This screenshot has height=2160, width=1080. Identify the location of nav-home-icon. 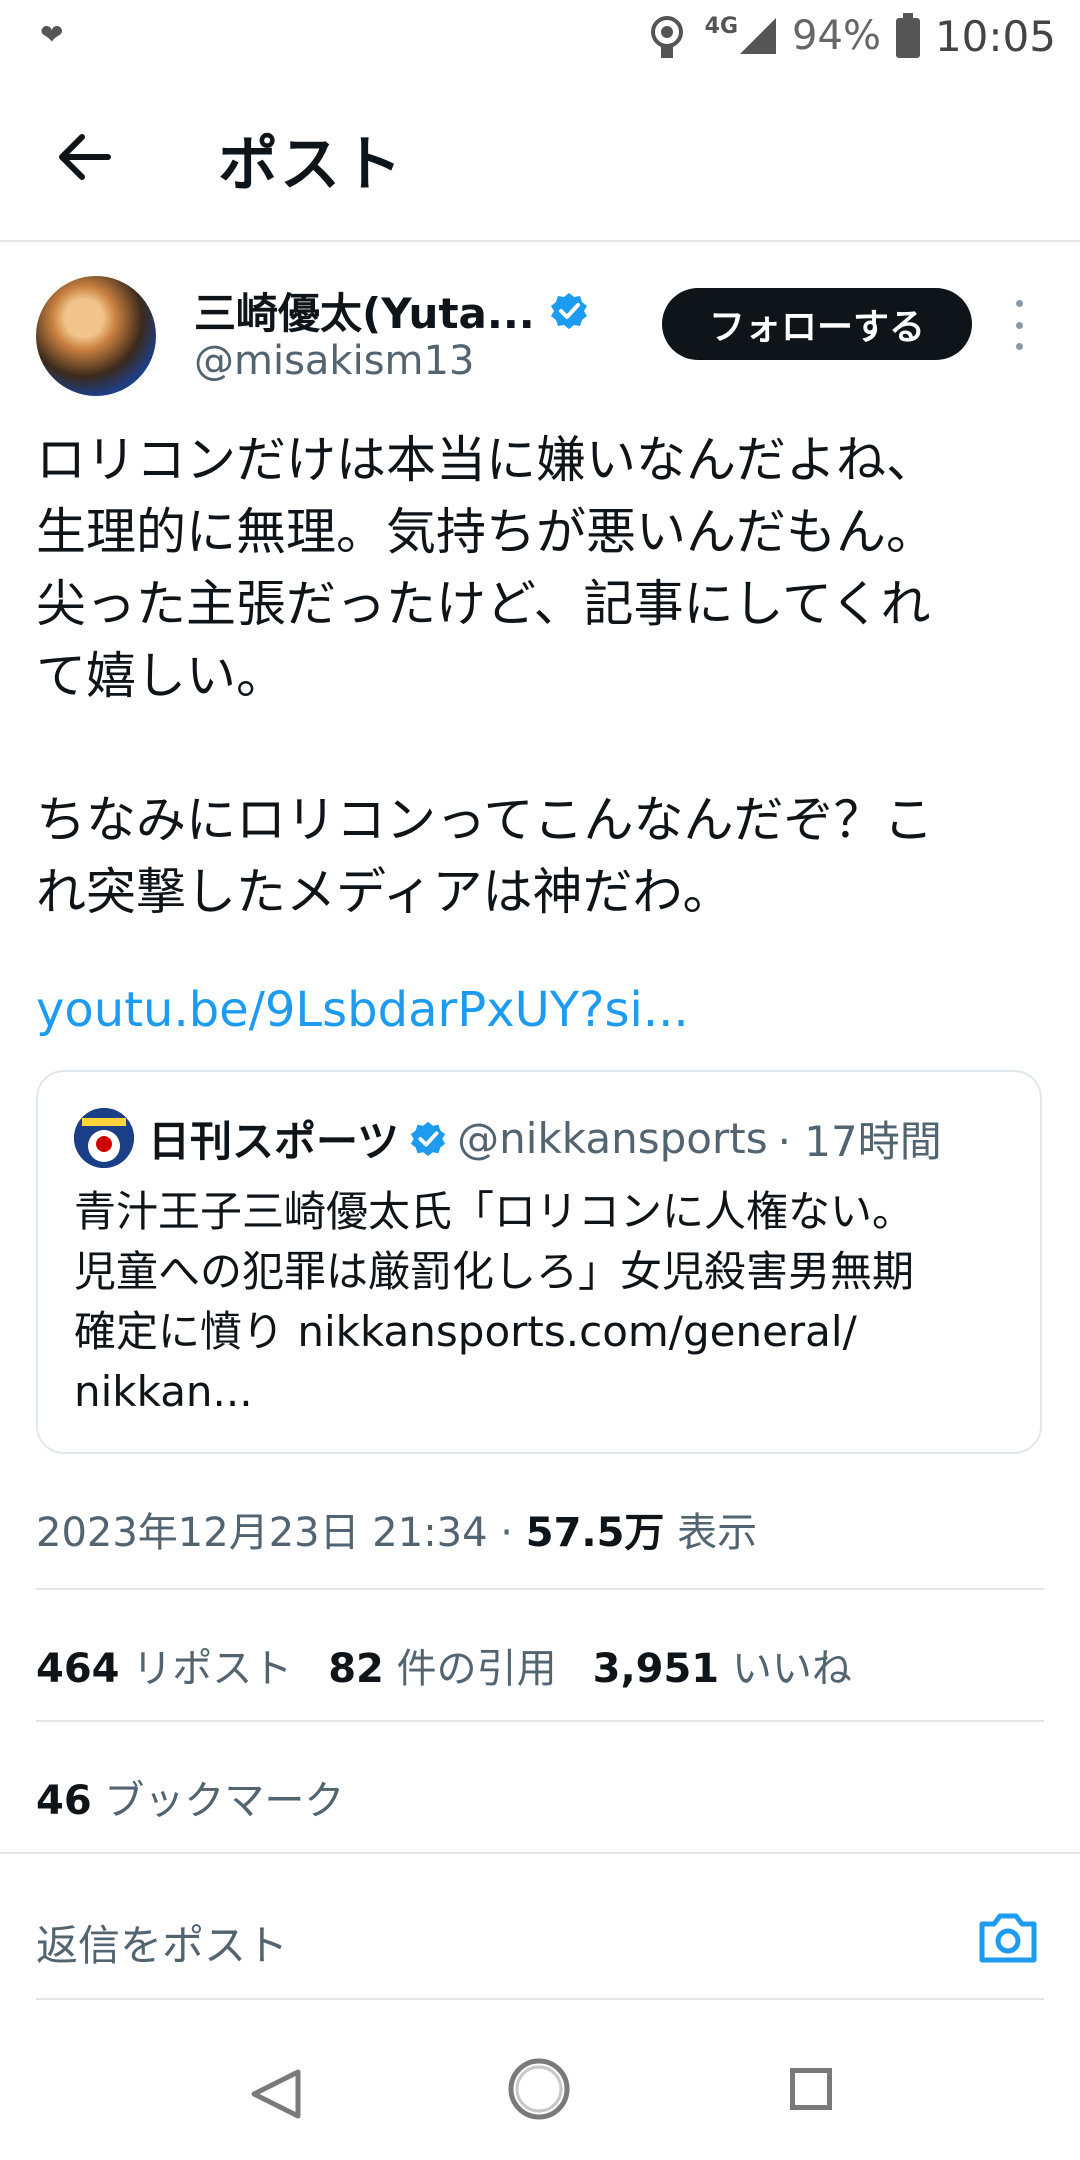
(539, 2089).